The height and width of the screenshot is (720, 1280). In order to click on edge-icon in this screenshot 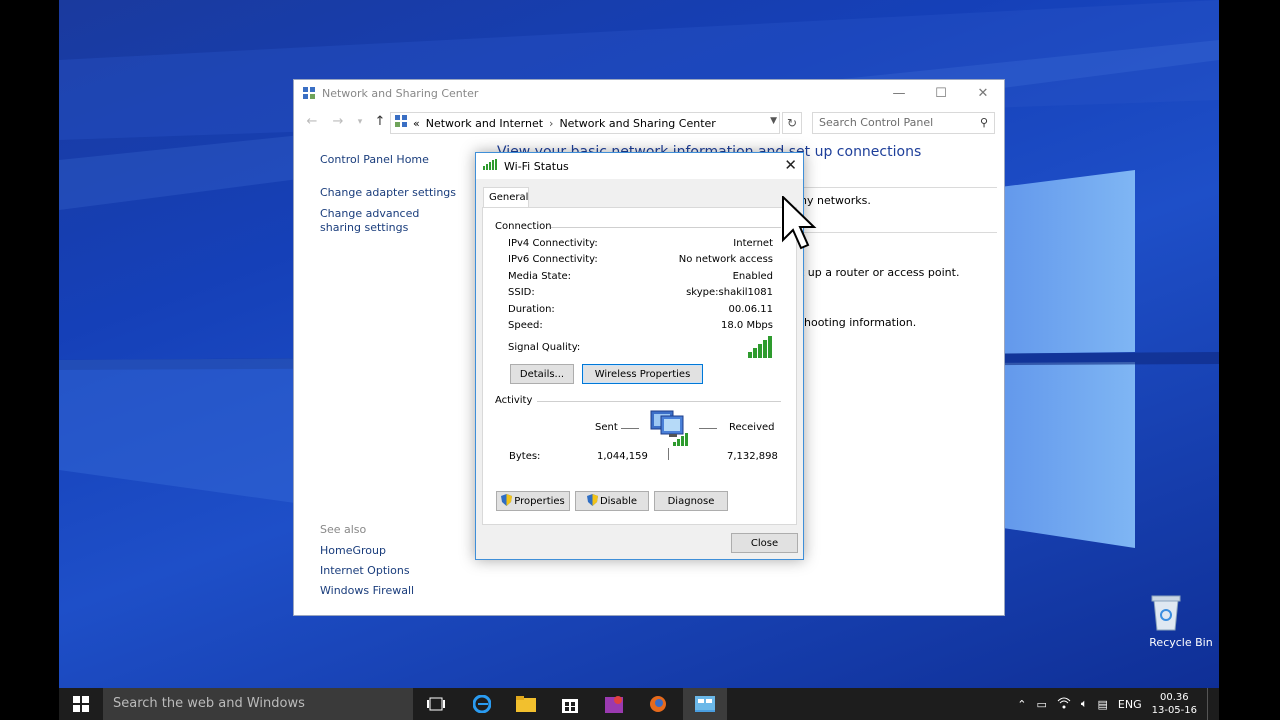, I will do `click(482, 704)`.